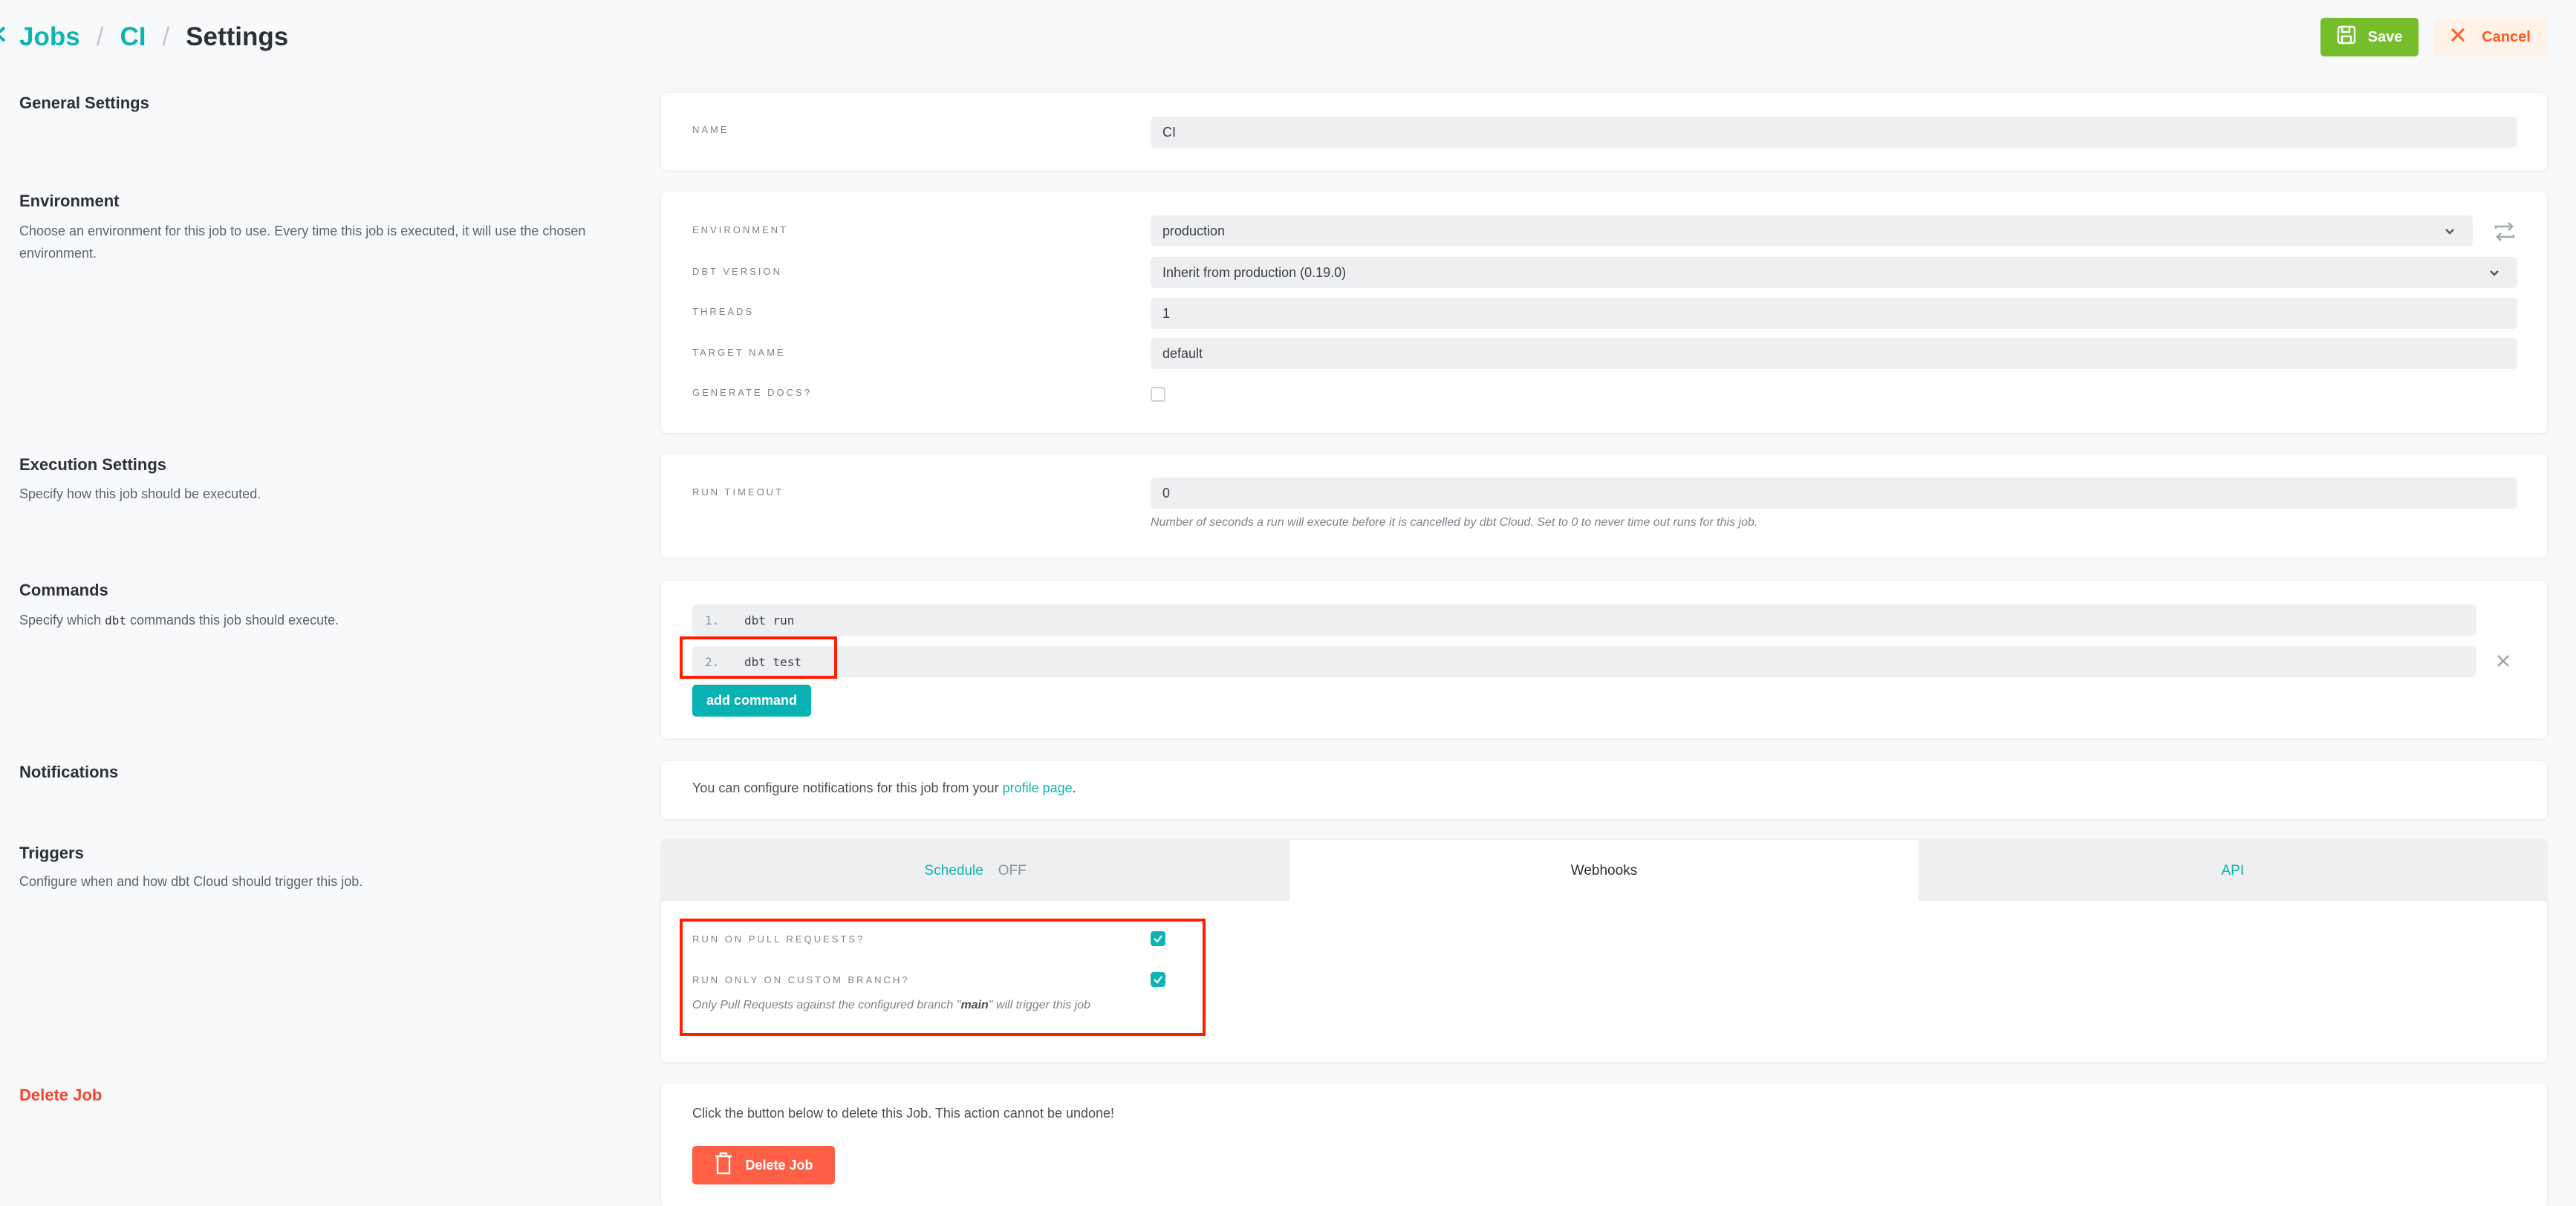 The image size is (2576, 1206). What do you see at coordinates (1834, 493) in the screenshot?
I see `run-timeout-input: 0` at bounding box center [1834, 493].